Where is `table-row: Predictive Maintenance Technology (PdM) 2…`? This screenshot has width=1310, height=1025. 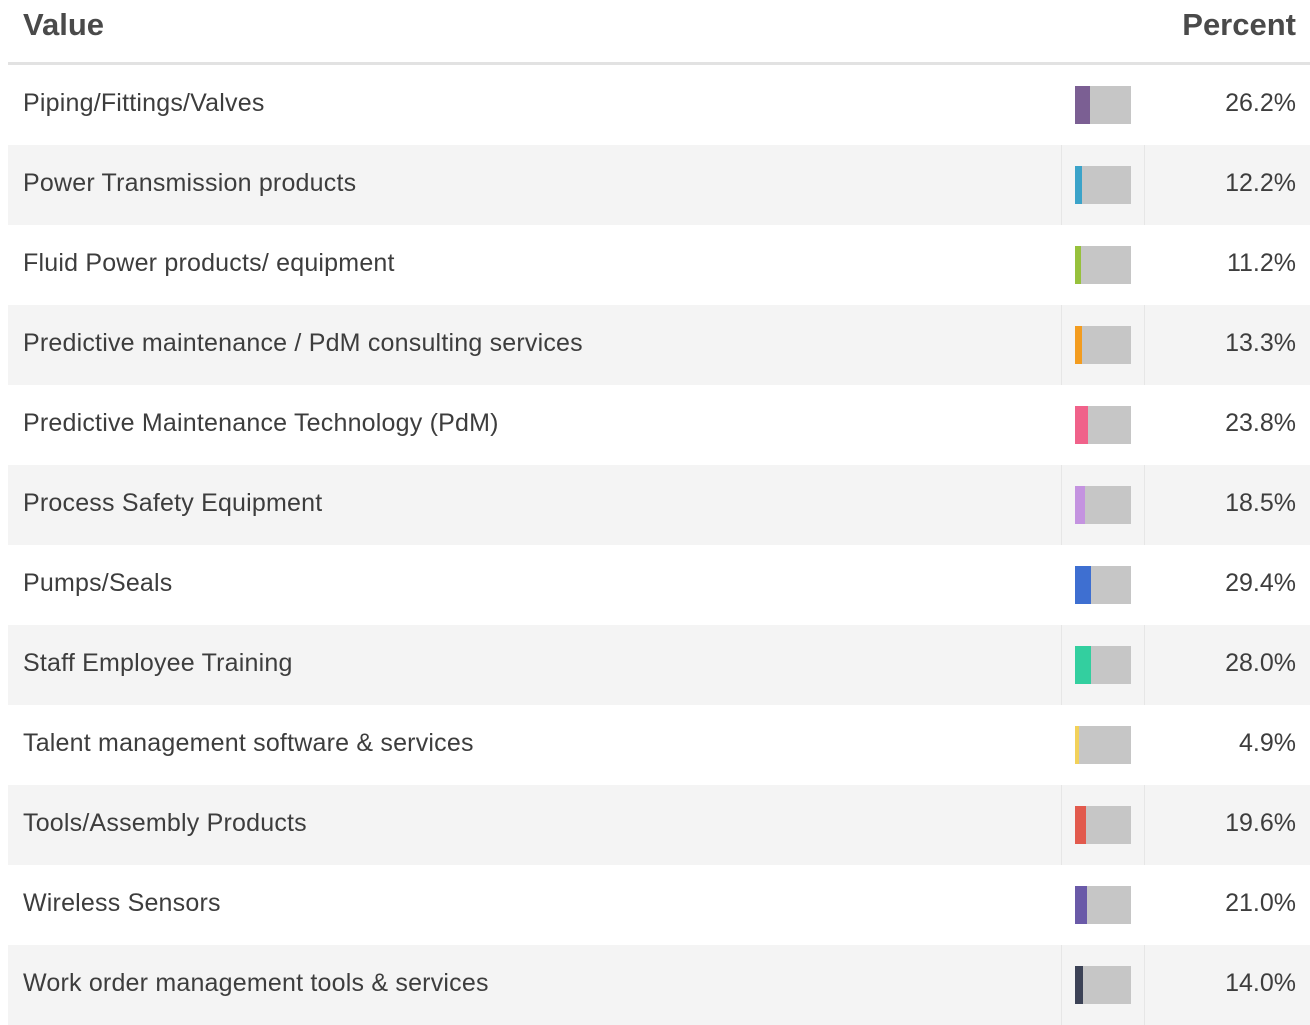 table-row: Predictive Maintenance Technology (PdM) 2… is located at coordinates (659, 425).